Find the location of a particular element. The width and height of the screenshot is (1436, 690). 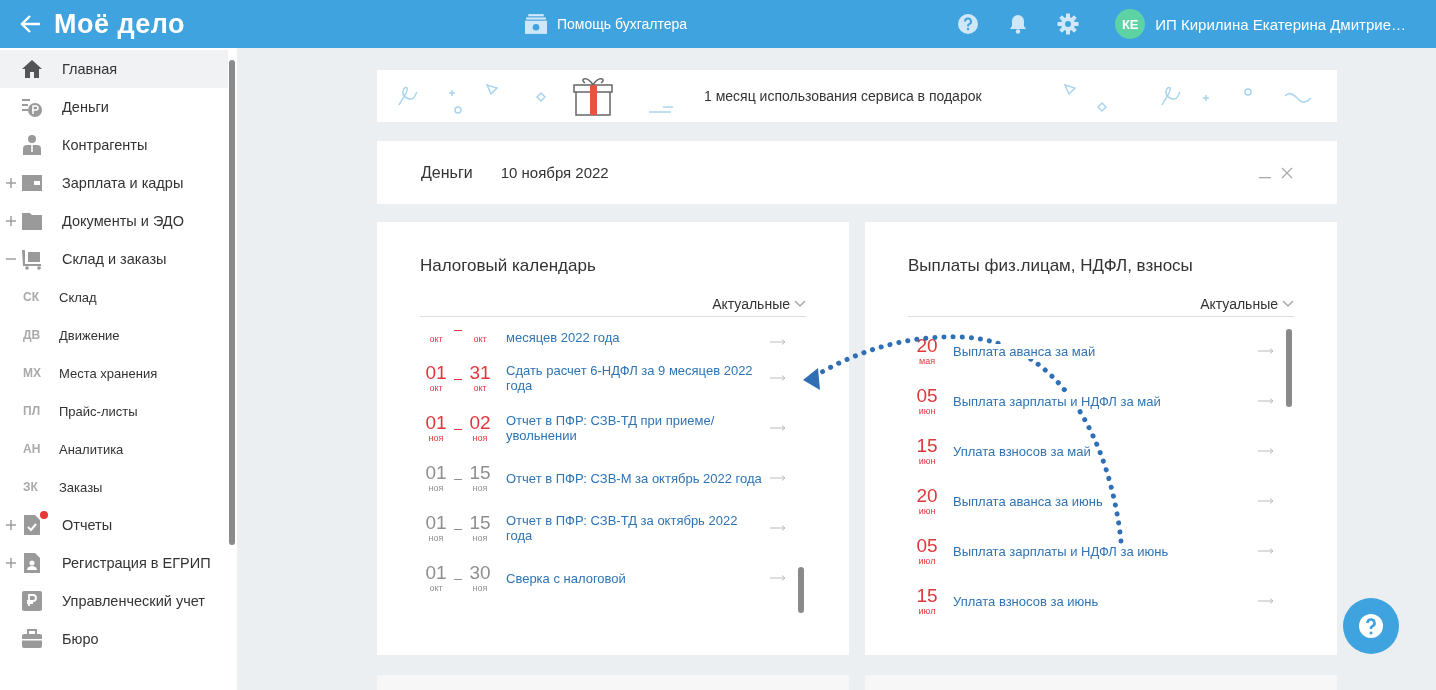

sidebar-subitem: АН Аналитика is located at coordinates (114, 449).